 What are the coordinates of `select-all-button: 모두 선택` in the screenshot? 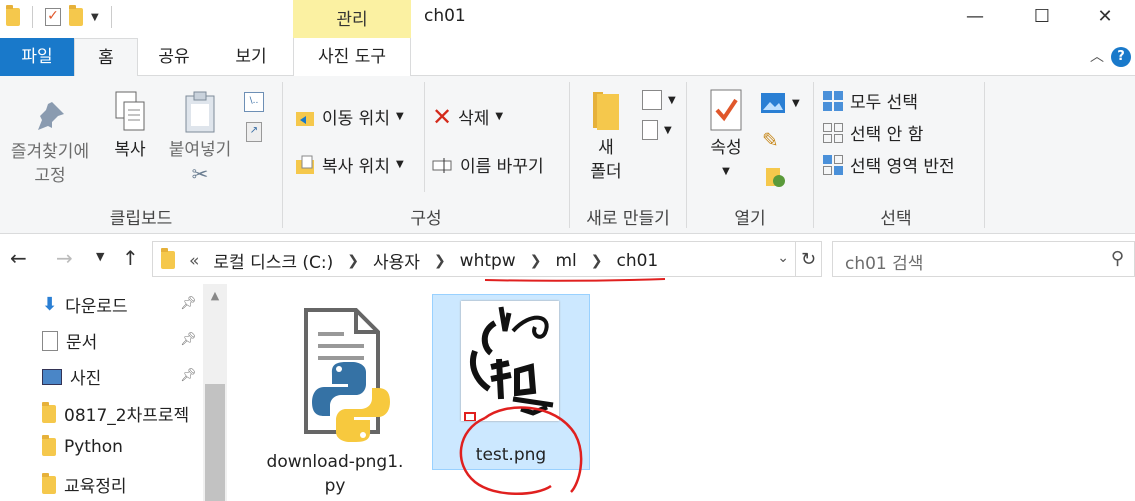 It's located at (870, 100).